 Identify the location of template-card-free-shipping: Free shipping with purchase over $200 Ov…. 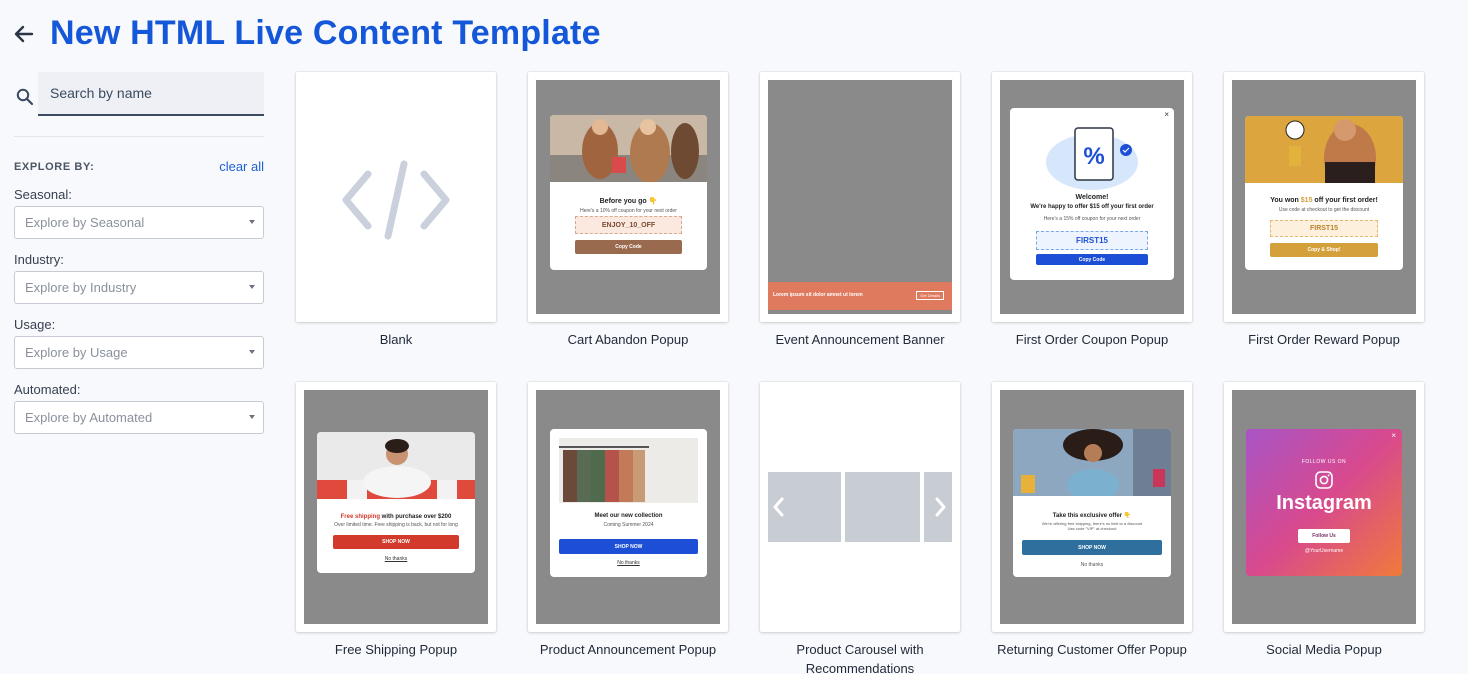
(396, 507).